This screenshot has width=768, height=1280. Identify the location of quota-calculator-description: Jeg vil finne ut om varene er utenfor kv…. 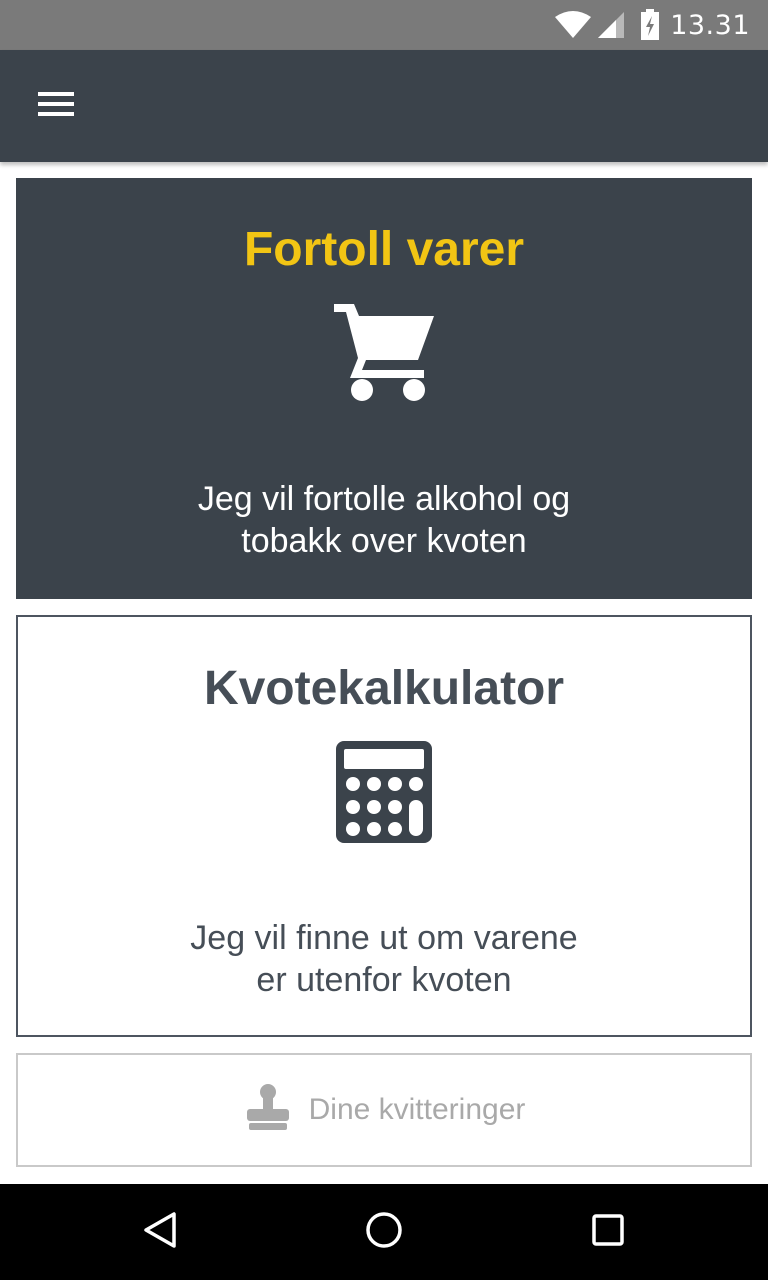
(384, 959).